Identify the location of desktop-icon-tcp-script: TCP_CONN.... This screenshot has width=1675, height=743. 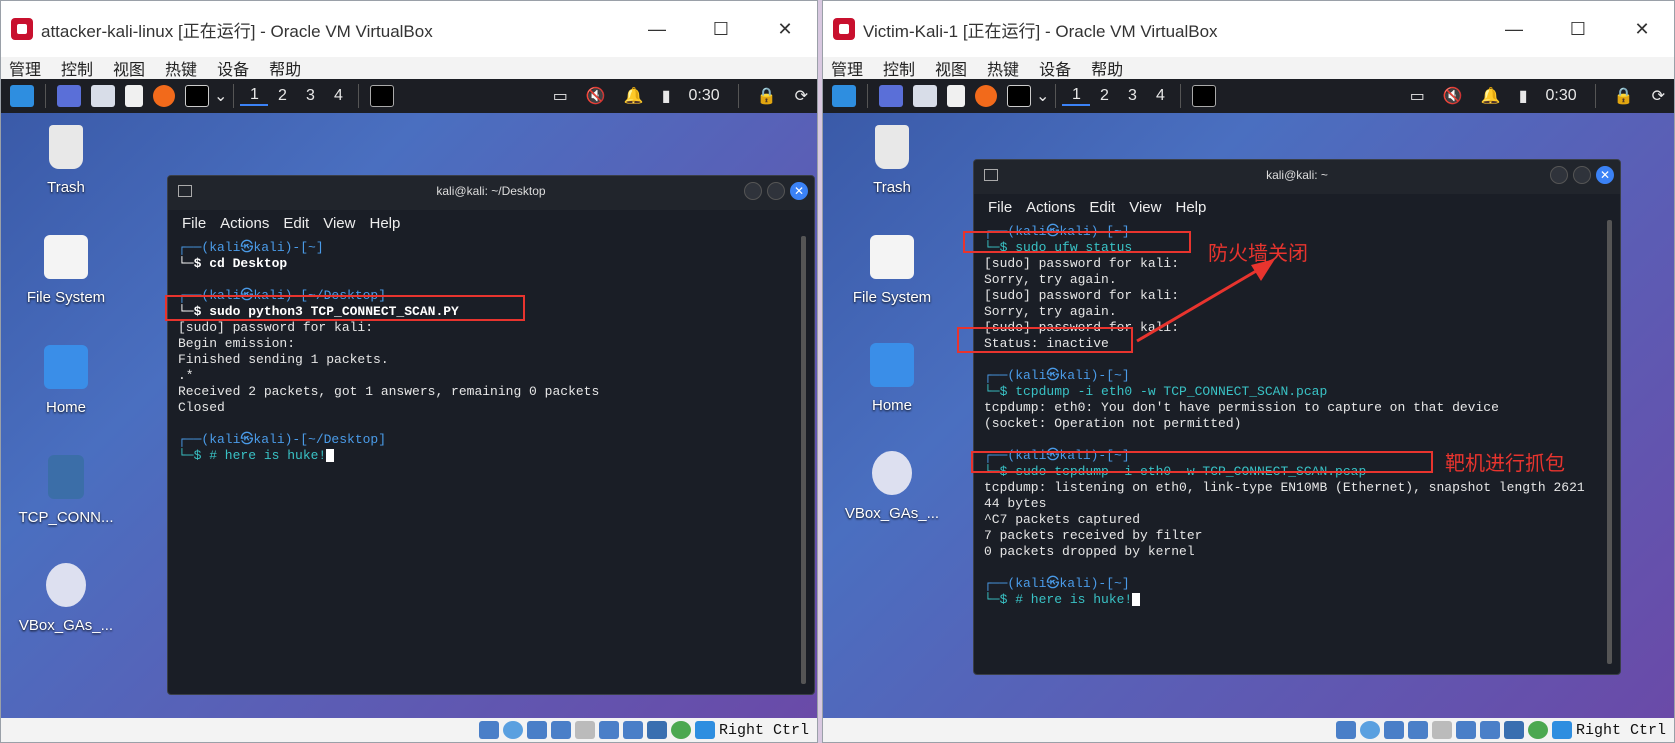
(66, 490).